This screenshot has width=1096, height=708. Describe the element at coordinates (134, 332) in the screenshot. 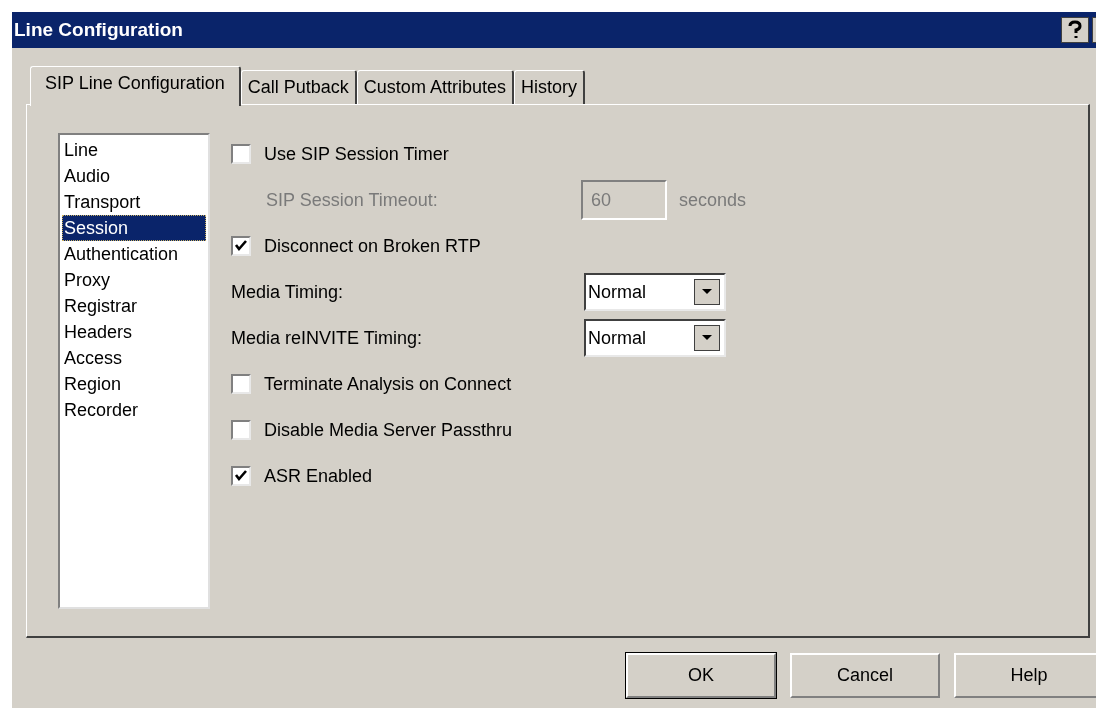

I see `list-item: Headers` at that location.